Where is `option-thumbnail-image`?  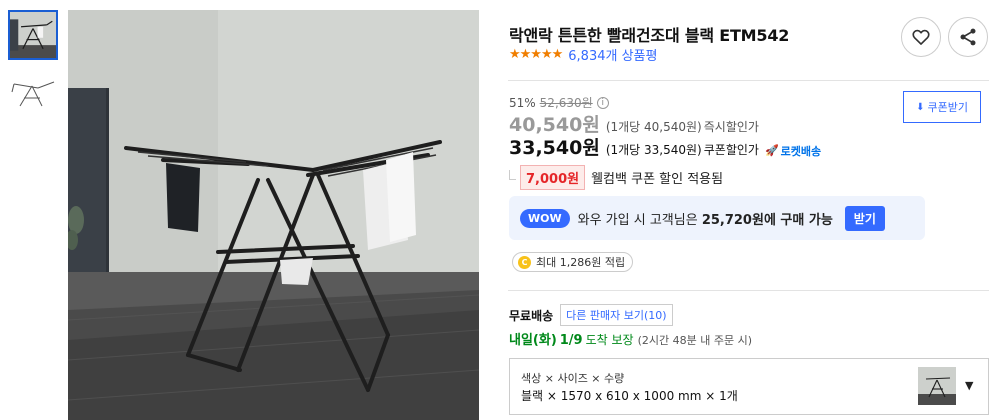 option-thumbnail-image is located at coordinates (937, 386).